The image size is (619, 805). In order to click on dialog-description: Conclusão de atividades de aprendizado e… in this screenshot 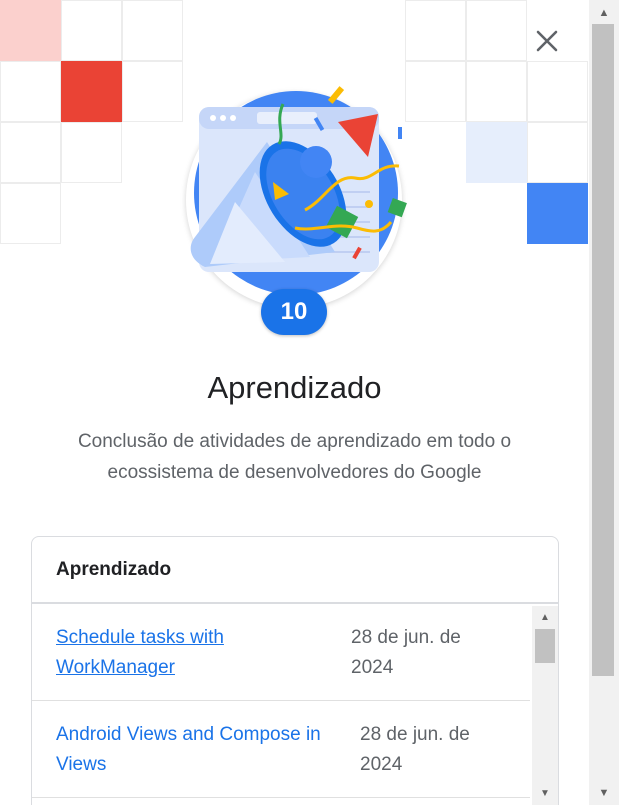, I will do `click(294, 457)`.